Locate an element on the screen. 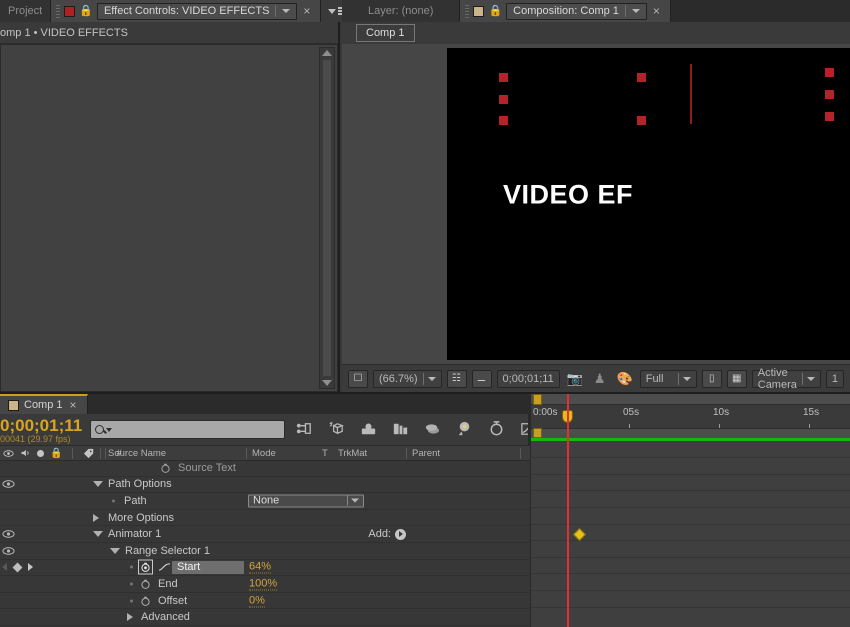 This screenshot has width=850, height=627. work-area-bar-top is located at coordinates (690, 399).